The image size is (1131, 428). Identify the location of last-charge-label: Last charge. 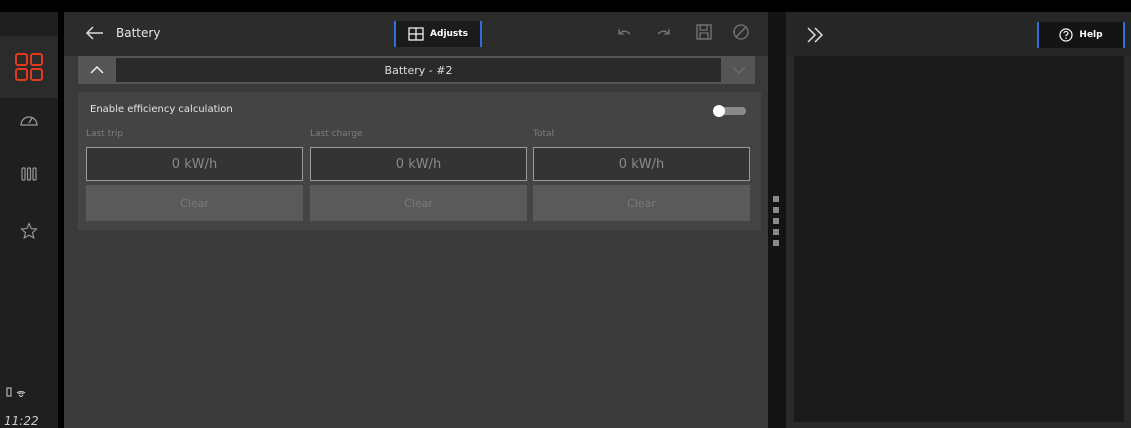
(336, 134).